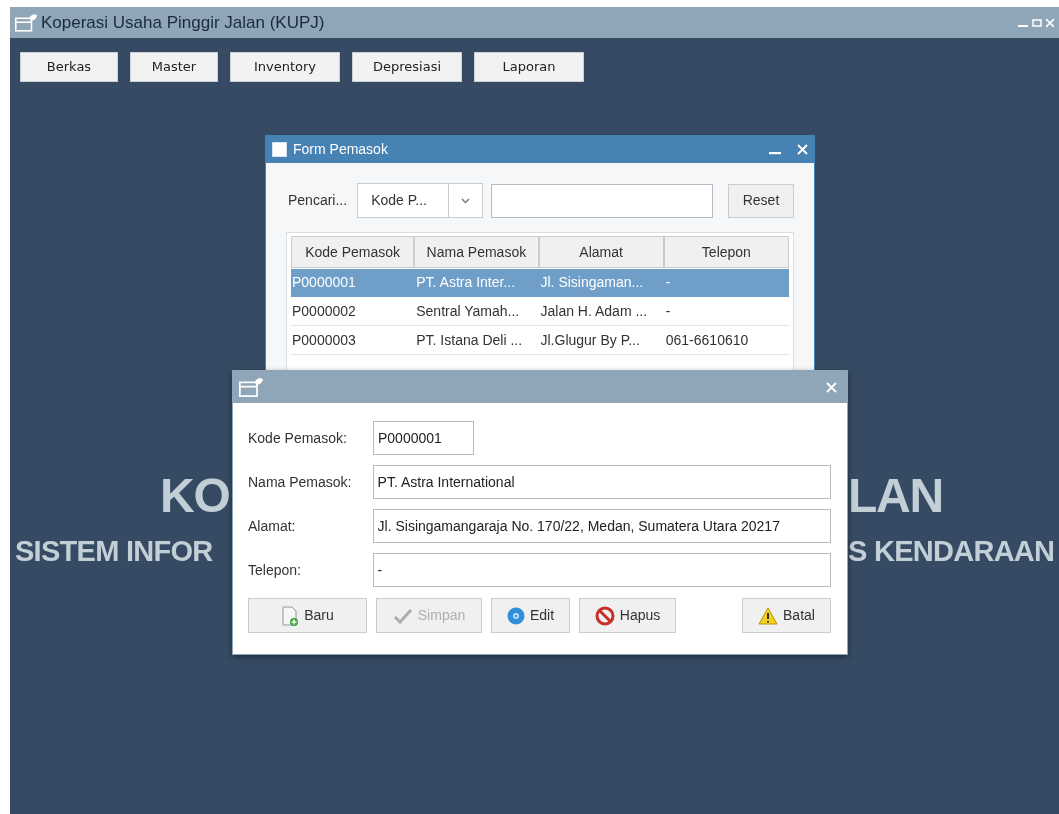 This screenshot has width=1059, height=814. I want to click on banner-subtitle: S KENDARAAN, so click(951, 551).